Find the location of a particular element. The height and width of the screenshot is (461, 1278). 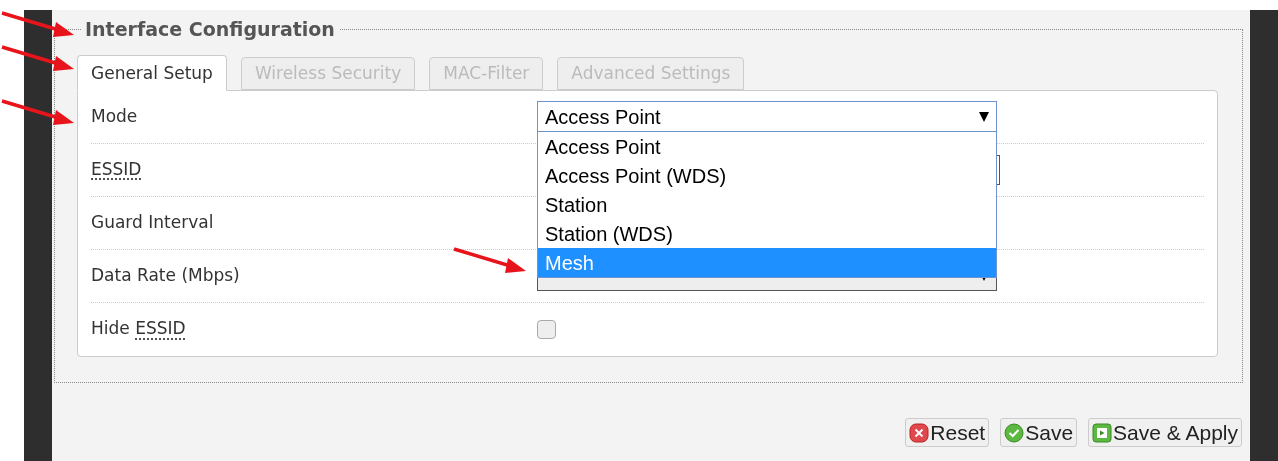

dropdown-option: Access Point is located at coordinates (767, 146).